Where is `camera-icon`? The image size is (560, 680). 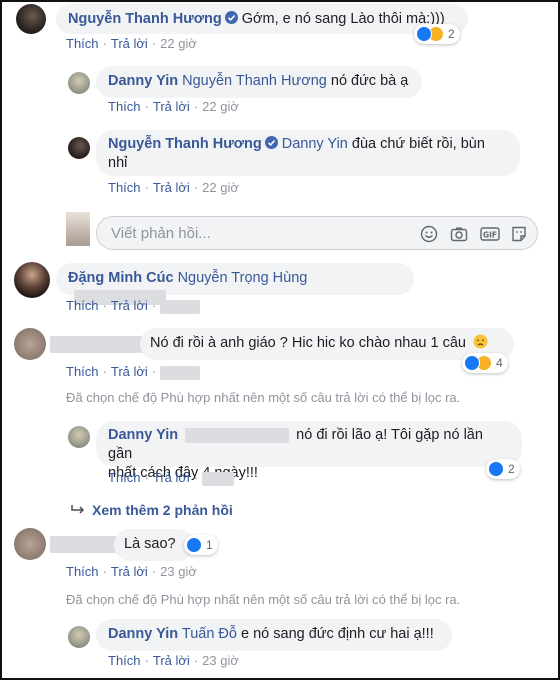 camera-icon is located at coordinates (459, 234).